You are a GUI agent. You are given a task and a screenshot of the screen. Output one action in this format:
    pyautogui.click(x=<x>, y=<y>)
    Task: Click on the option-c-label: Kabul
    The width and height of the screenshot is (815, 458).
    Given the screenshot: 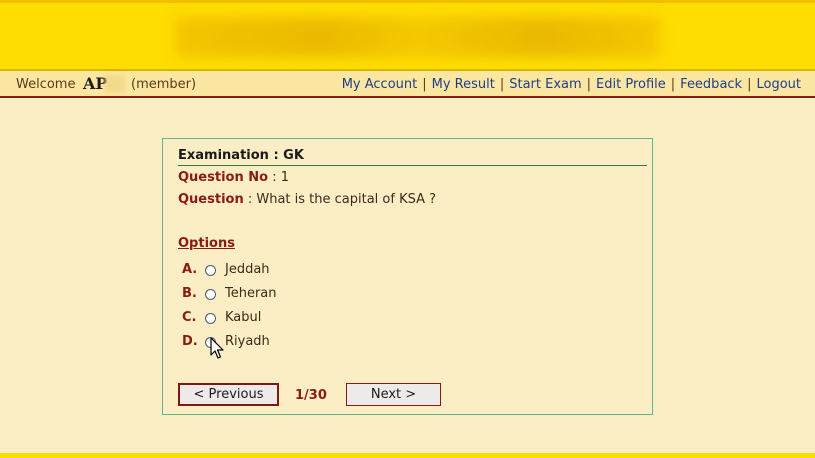 What is the action you would take?
    pyautogui.click(x=243, y=317)
    